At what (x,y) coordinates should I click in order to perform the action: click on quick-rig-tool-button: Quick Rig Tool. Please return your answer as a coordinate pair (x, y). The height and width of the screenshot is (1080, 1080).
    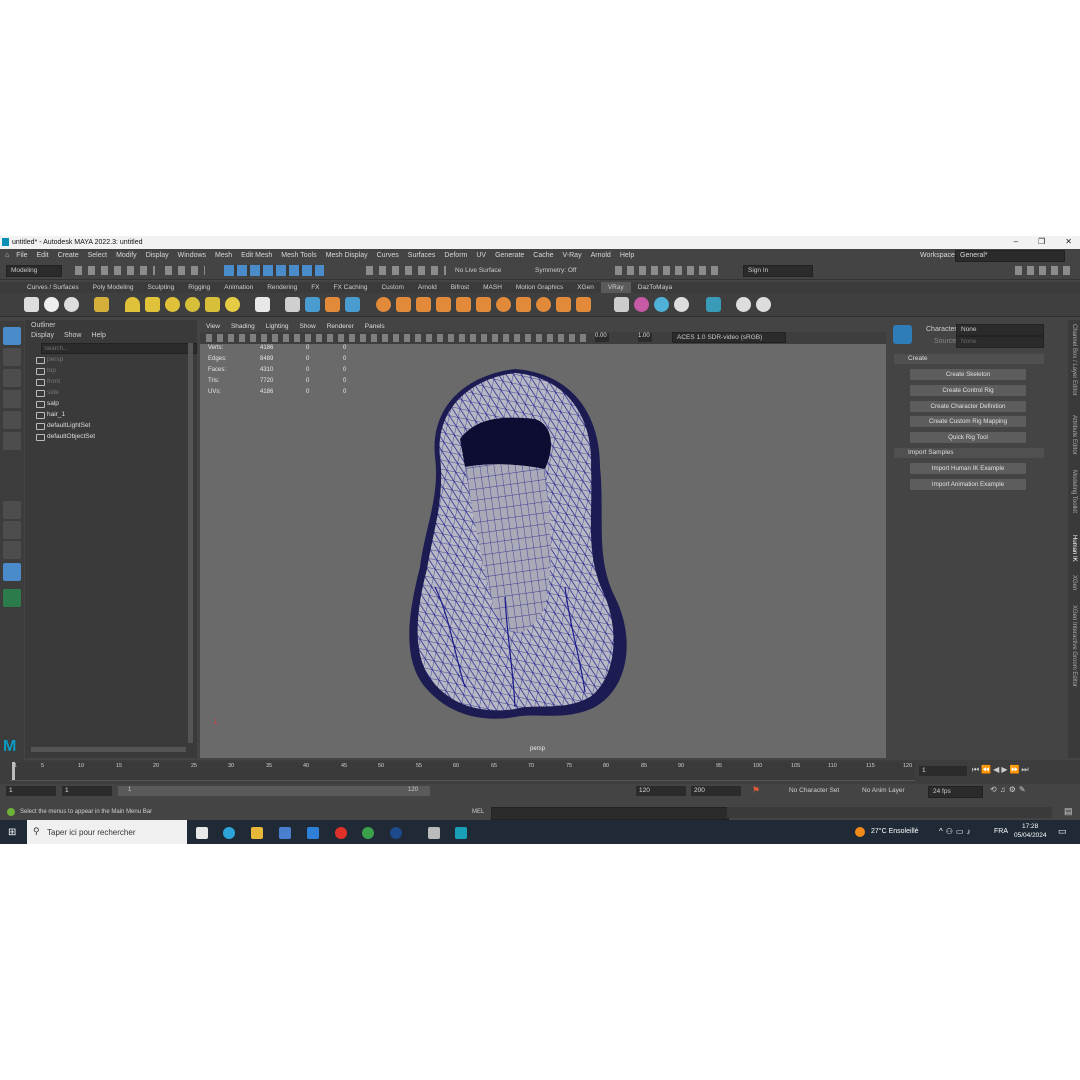
    Looking at the image, I should click on (968, 437).